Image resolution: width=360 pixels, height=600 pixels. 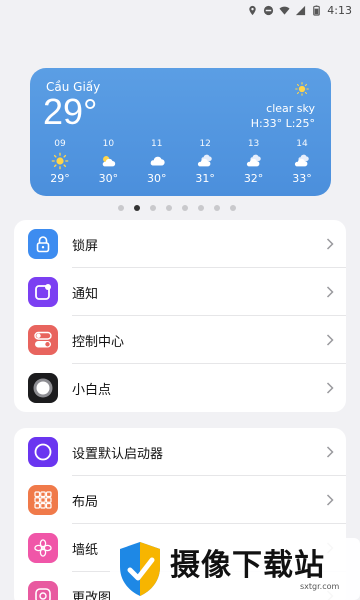 I want to click on setting-row-layout: 布局, so click(x=180, y=500).